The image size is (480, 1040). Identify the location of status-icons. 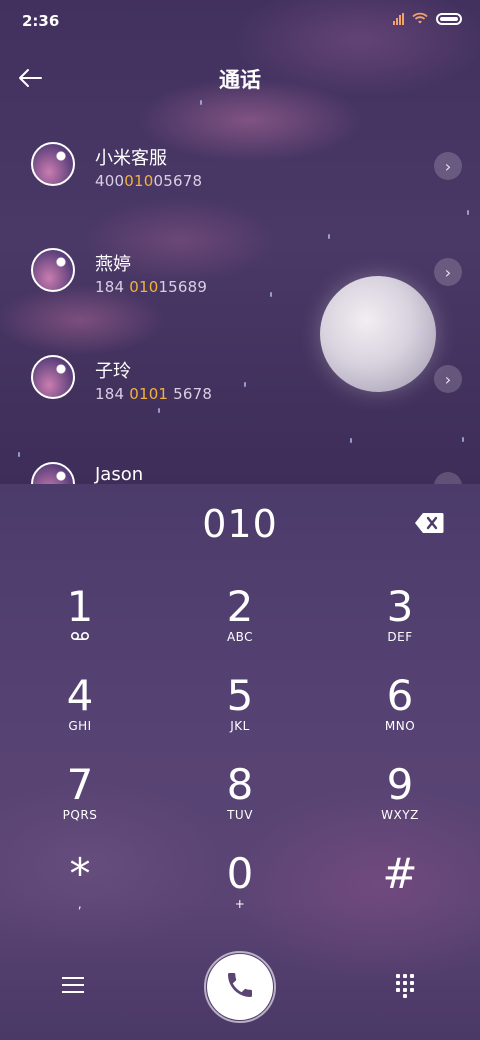
(427, 19).